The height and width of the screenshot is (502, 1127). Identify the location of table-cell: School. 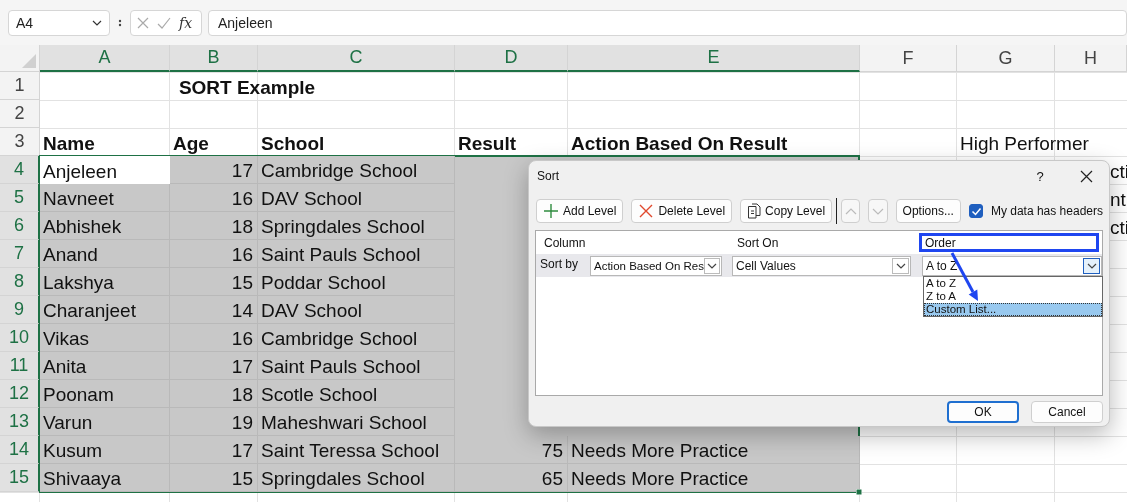
(293, 144).